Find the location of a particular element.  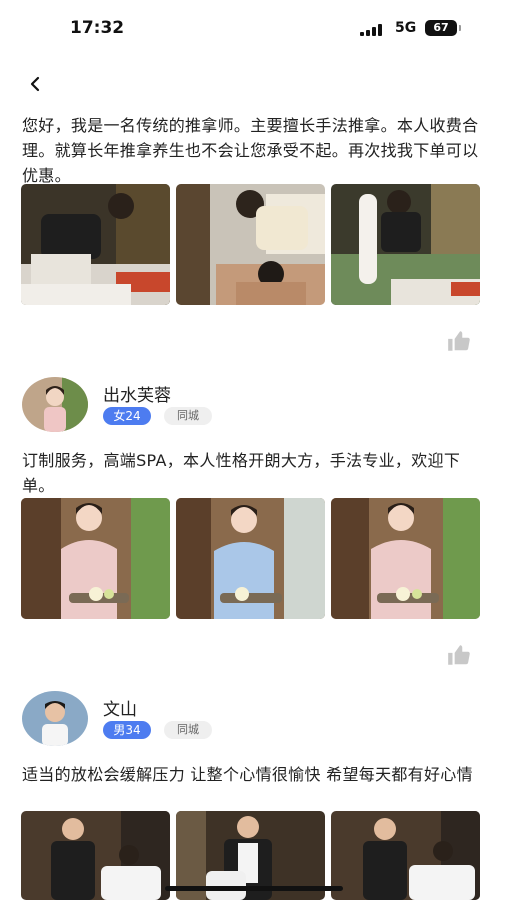

gender-age-badge: 男34 is located at coordinates (127, 730).